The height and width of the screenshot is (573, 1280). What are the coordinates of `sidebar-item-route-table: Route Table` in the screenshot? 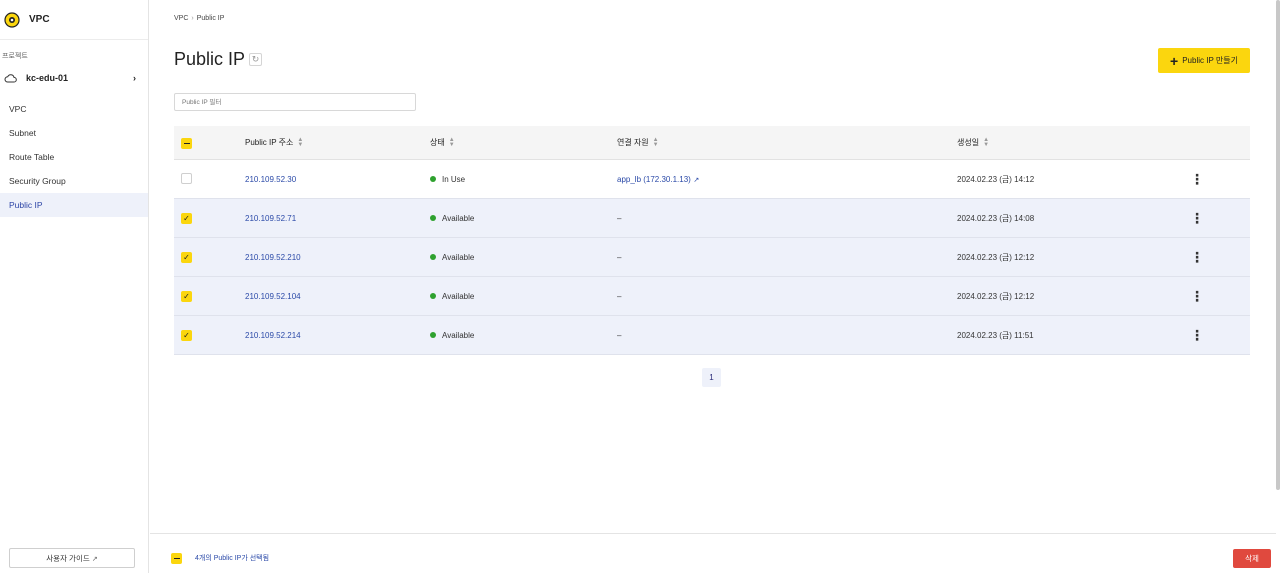 It's located at (74, 157).